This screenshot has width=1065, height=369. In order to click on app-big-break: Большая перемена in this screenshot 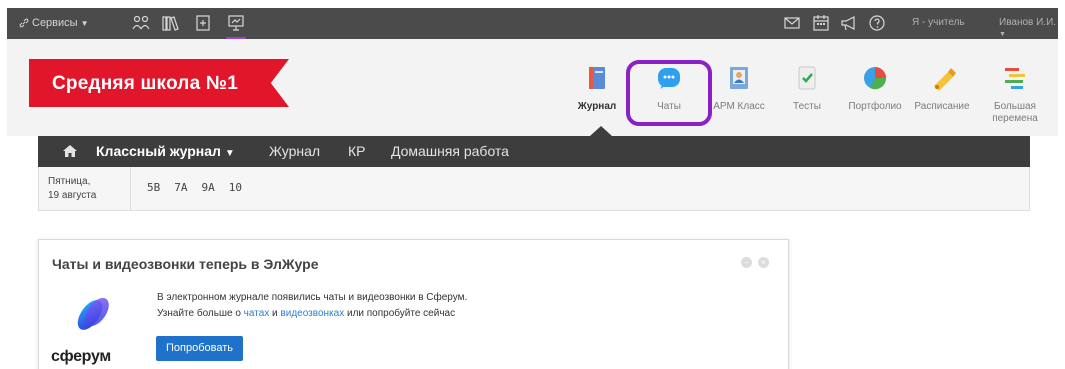, I will do `click(1015, 94)`.